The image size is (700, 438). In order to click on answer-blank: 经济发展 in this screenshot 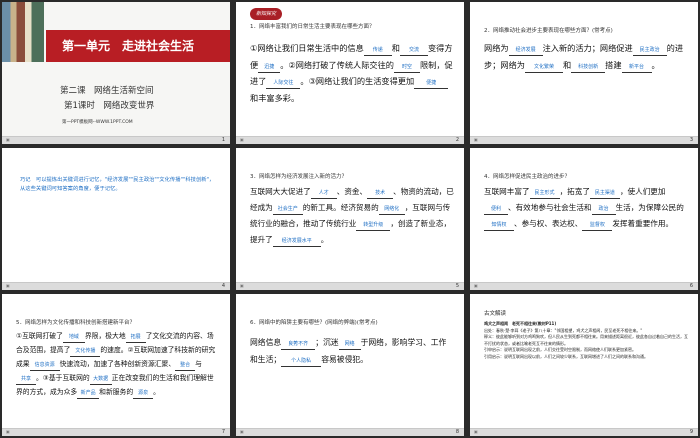, I will do `click(525, 51)`.